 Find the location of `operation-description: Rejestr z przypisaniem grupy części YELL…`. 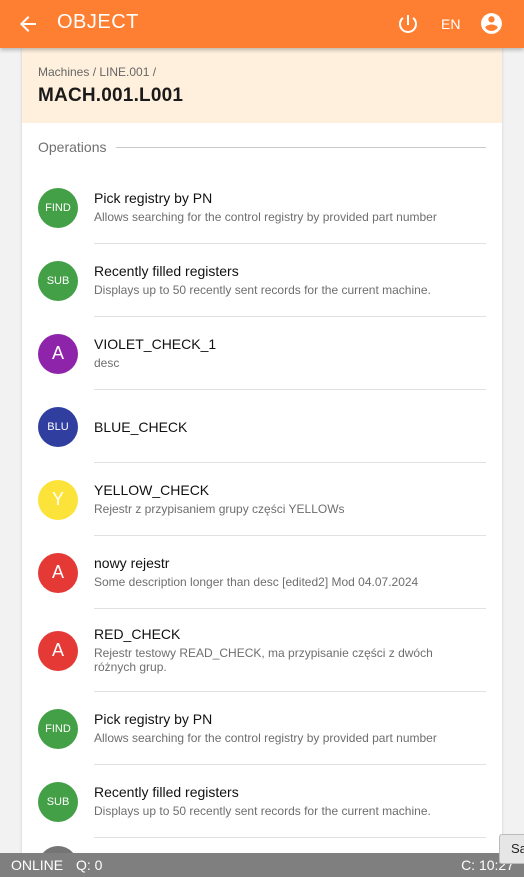

operation-description: Rejestr z przypisaniem grupy części YELL… is located at coordinates (219, 509).